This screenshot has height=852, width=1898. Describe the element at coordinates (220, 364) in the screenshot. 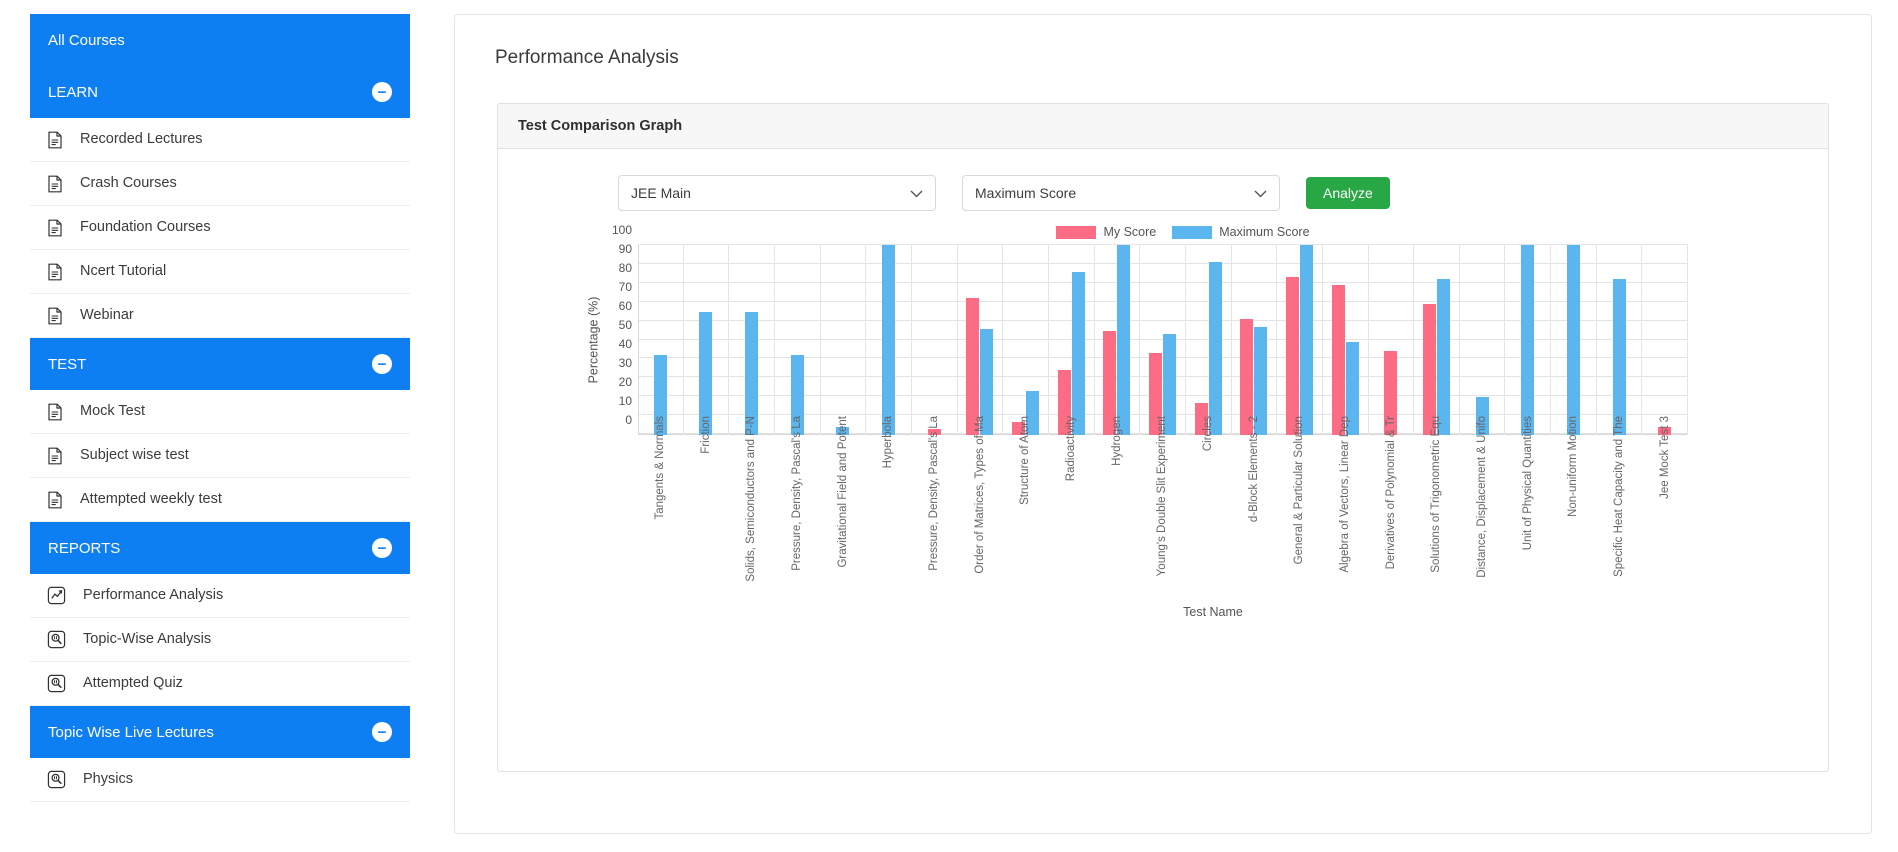

I see `sidebar-section-header-test: TEST −` at that location.